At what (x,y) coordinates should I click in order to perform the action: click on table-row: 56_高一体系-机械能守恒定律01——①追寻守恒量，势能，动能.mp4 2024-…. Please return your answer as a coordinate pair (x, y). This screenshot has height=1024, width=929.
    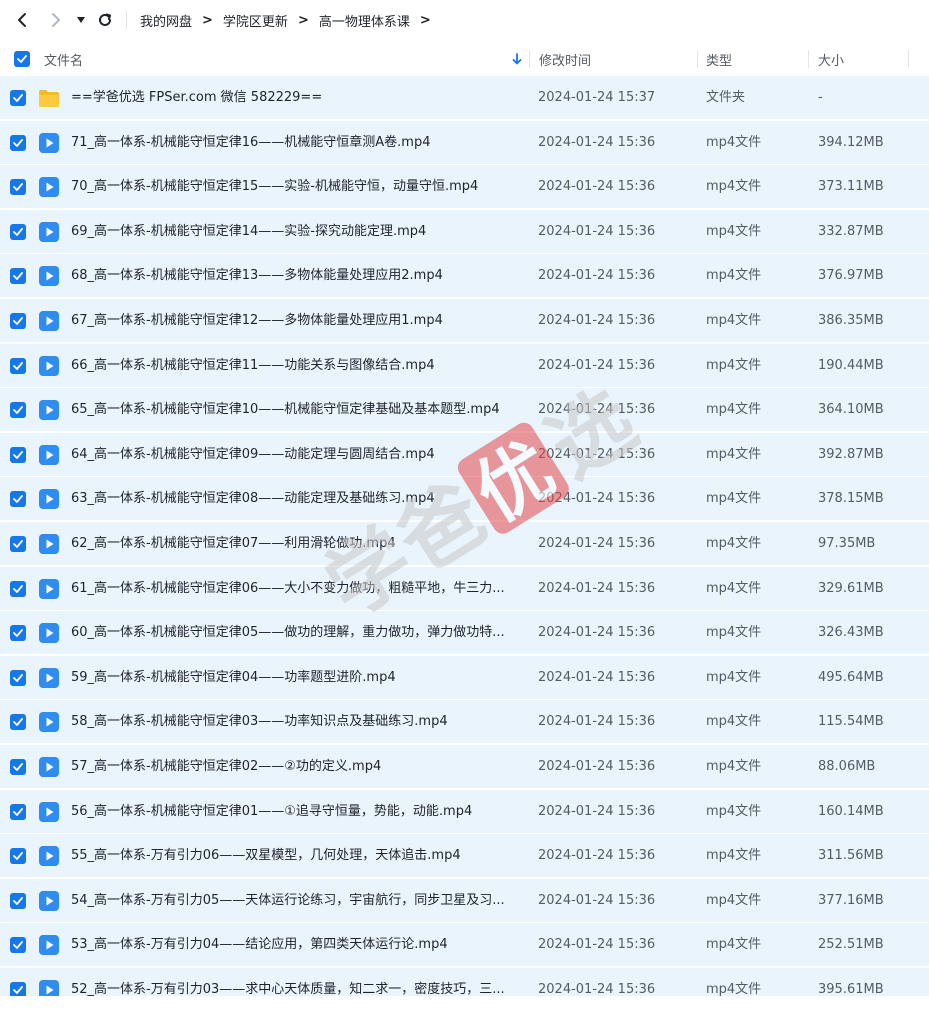
    Looking at the image, I should click on (464, 811).